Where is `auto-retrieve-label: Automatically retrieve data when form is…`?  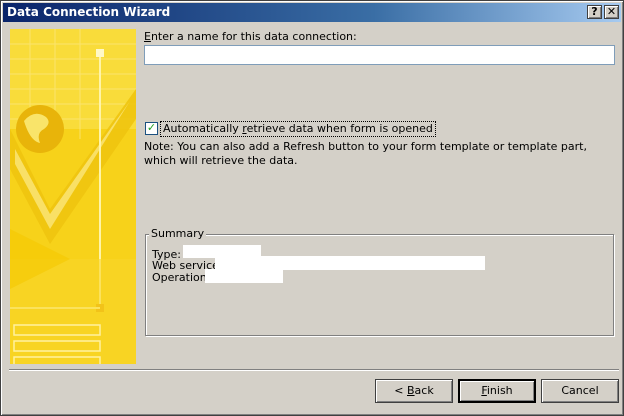
auto-retrieve-label: Automatically retrieve data when form is… is located at coordinates (298, 129).